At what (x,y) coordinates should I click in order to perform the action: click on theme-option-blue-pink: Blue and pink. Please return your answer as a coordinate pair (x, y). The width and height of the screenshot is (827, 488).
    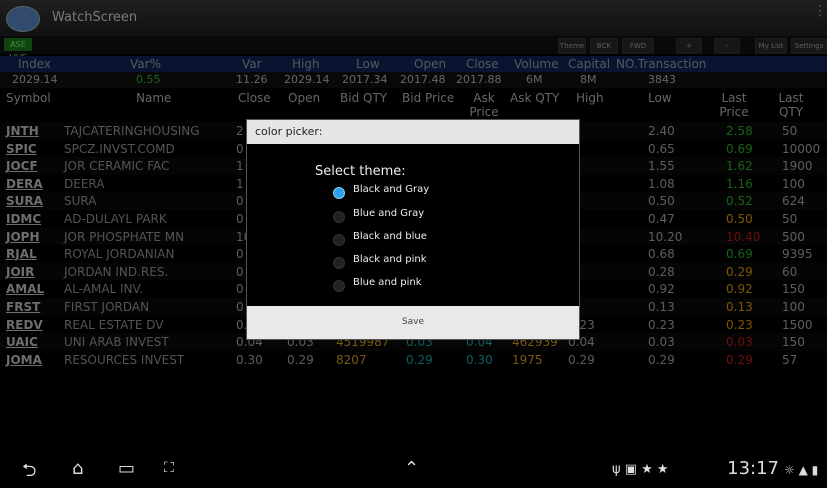
    Looking at the image, I should click on (433, 287).